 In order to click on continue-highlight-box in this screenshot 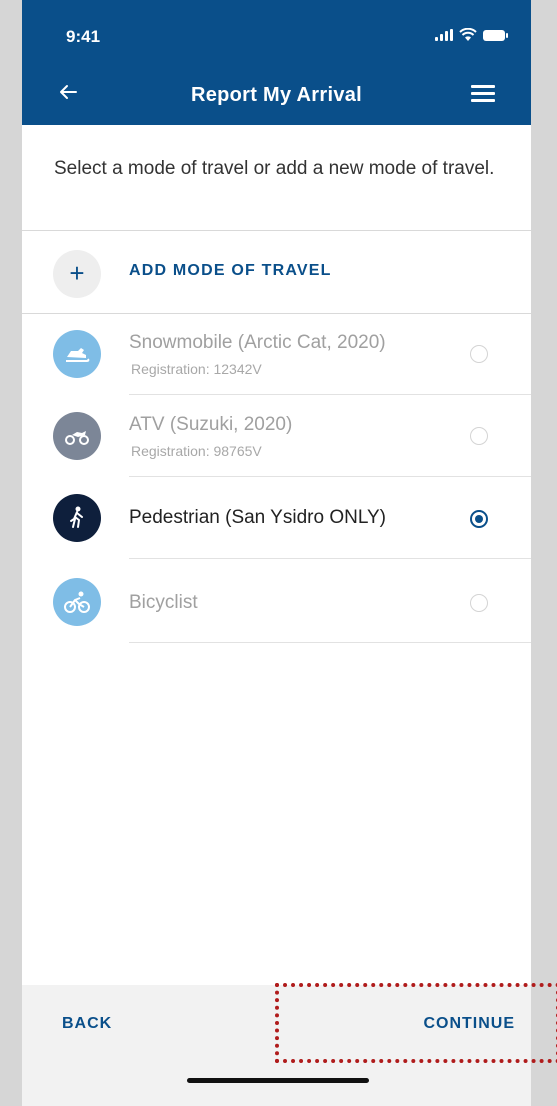, I will do `click(416, 1023)`.